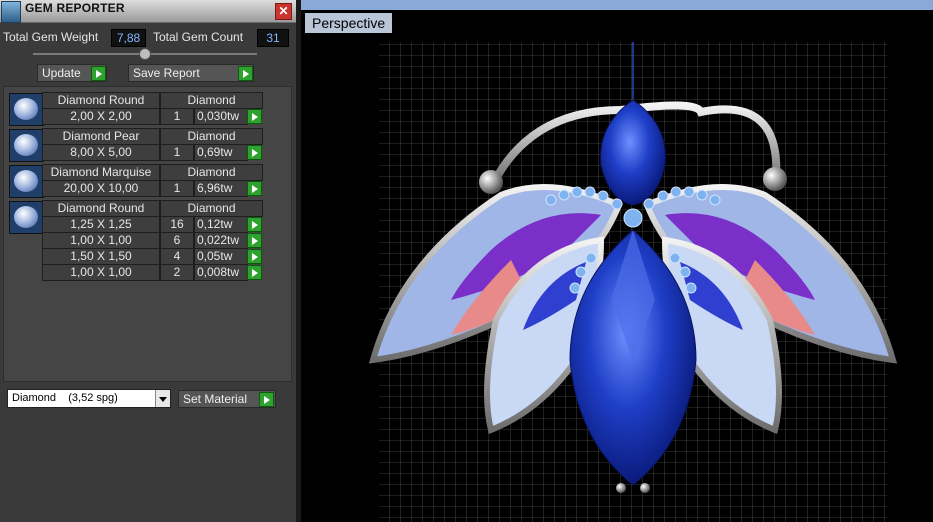  I want to click on title-bar: GEM REPORTER ✕, so click(148, 11).